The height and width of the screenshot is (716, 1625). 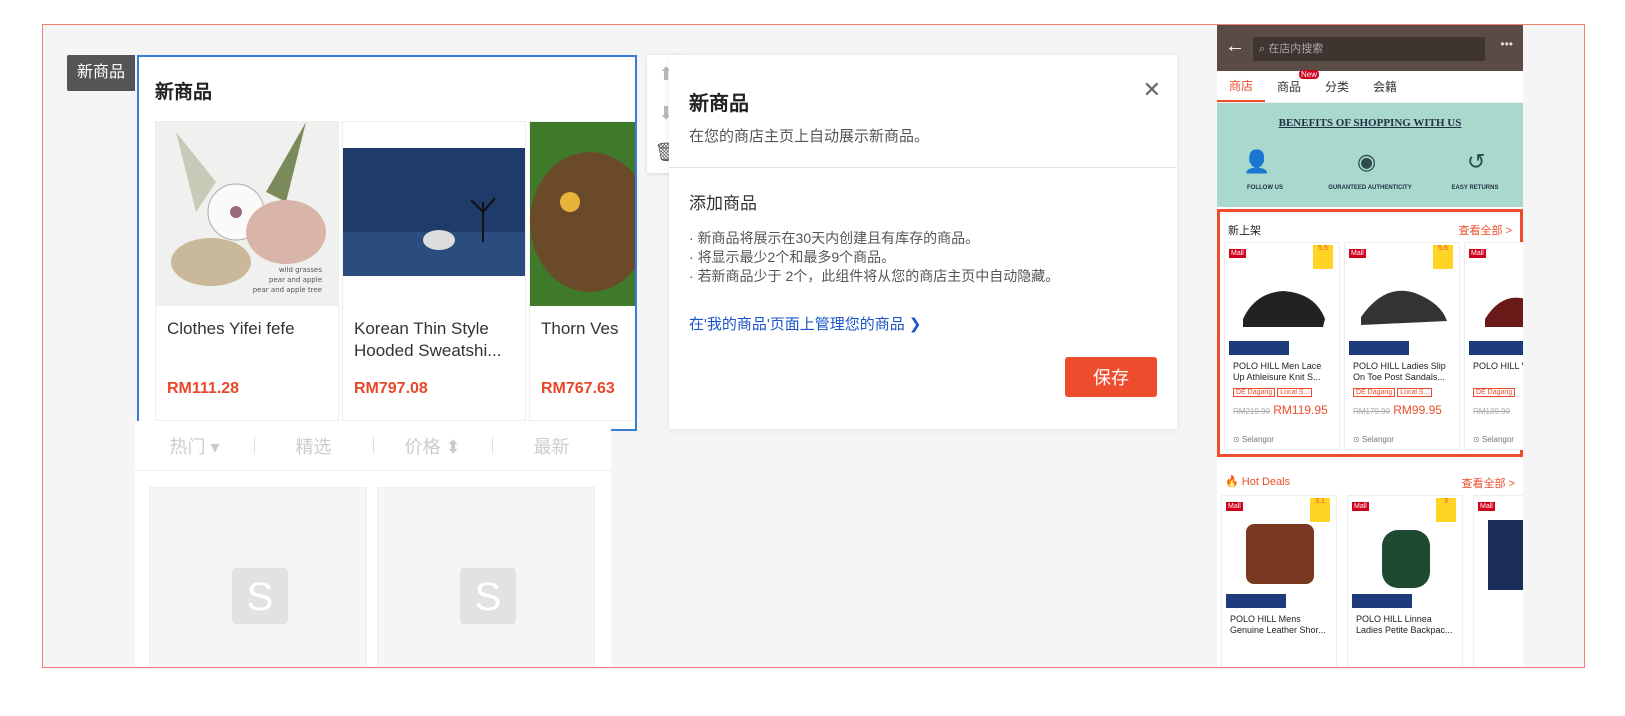 I want to click on section-header: 新上架 查看全部 >, so click(x=1370, y=227).